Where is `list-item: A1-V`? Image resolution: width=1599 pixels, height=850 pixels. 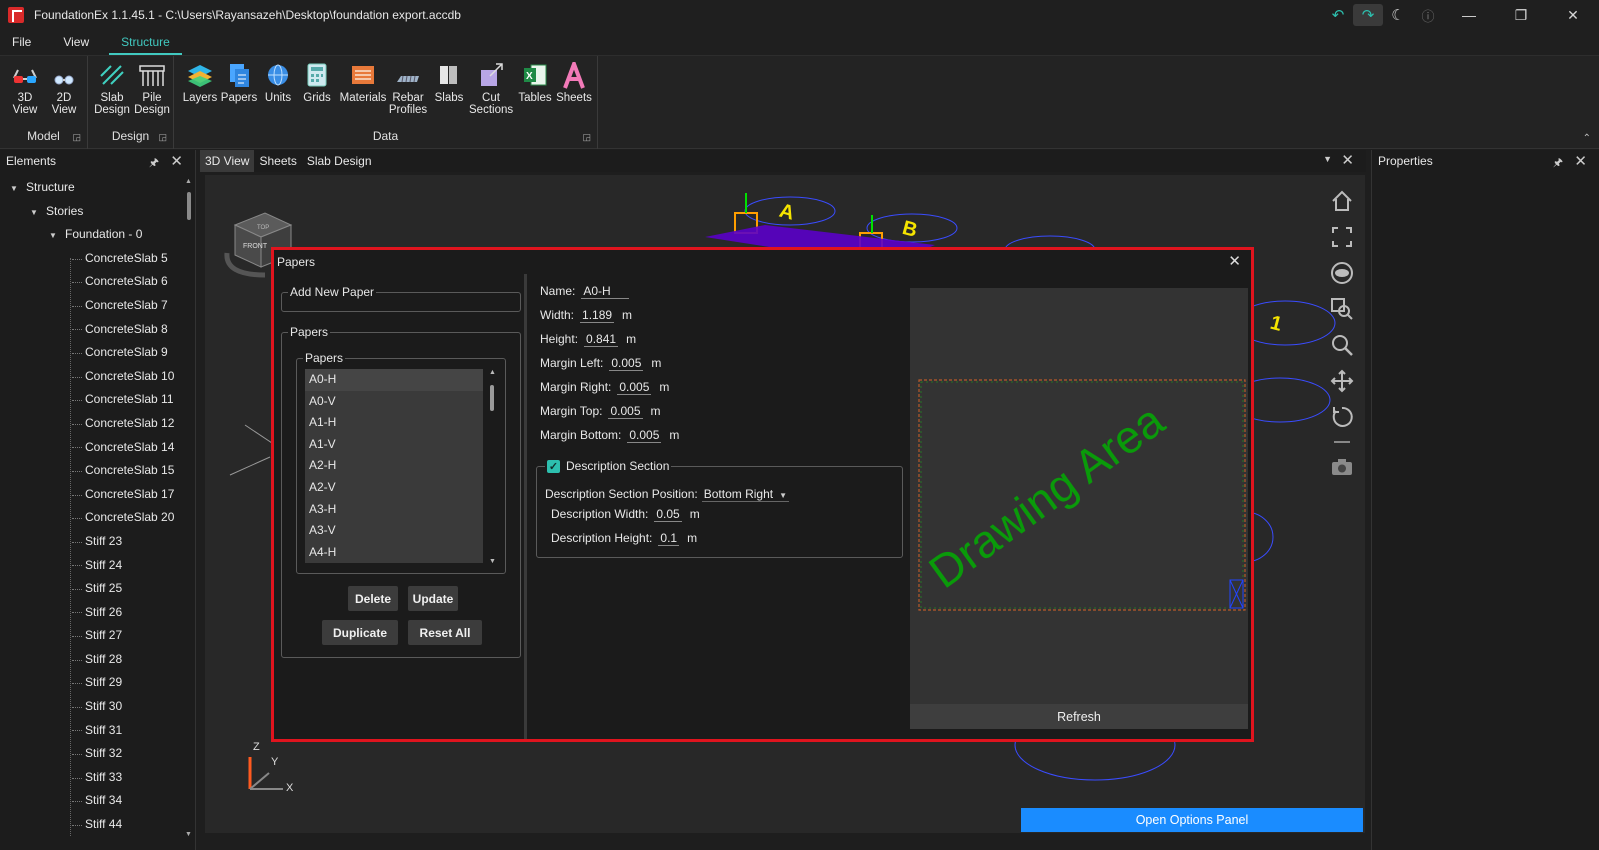
list-item: A1-V is located at coordinates (394, 444).